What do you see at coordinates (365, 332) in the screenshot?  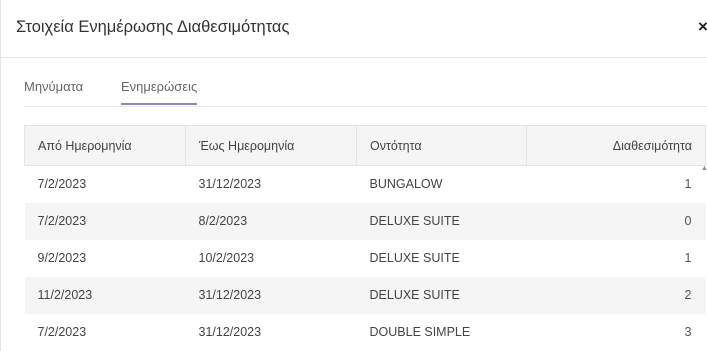 I see `table-row: 7/2/2023 31/12/2023 DOUBLE SIMPLE 3` at bounding box center [365, 332].